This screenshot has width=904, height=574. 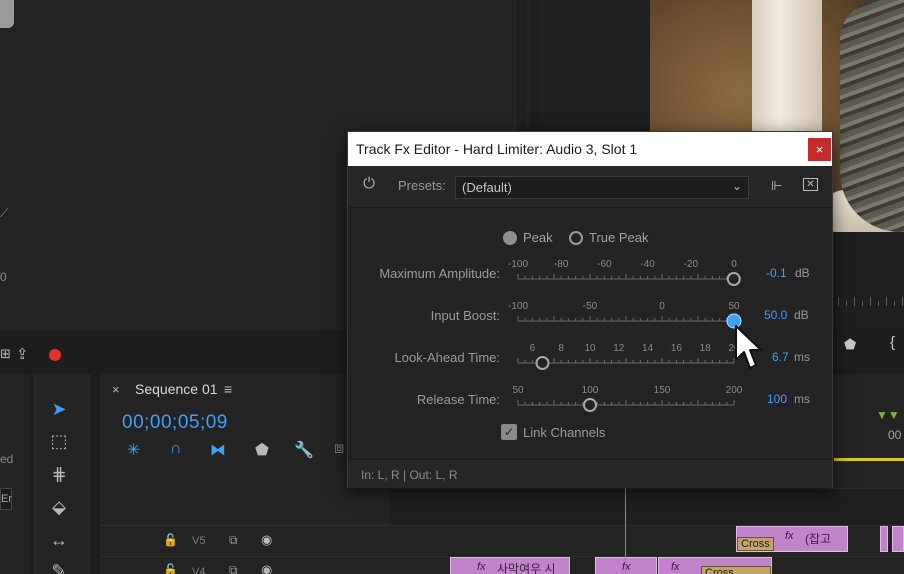 What do you see at coordinates (626, 399) in the screenshot?
I see `slider-release-time: 50 100 150 200` at bounding box center [626, 399].